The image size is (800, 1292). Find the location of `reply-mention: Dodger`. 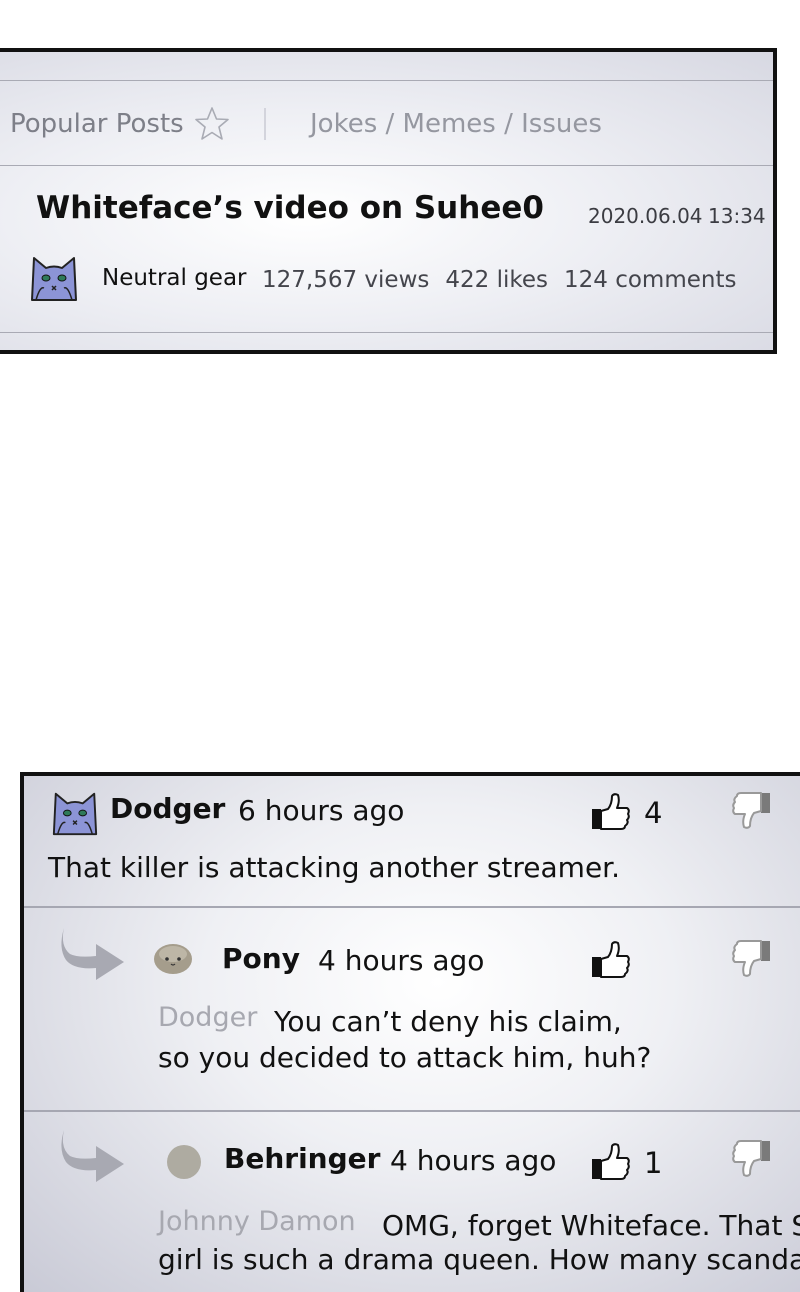

reply-mention: Dodger is located at coordinates (207, 1017).